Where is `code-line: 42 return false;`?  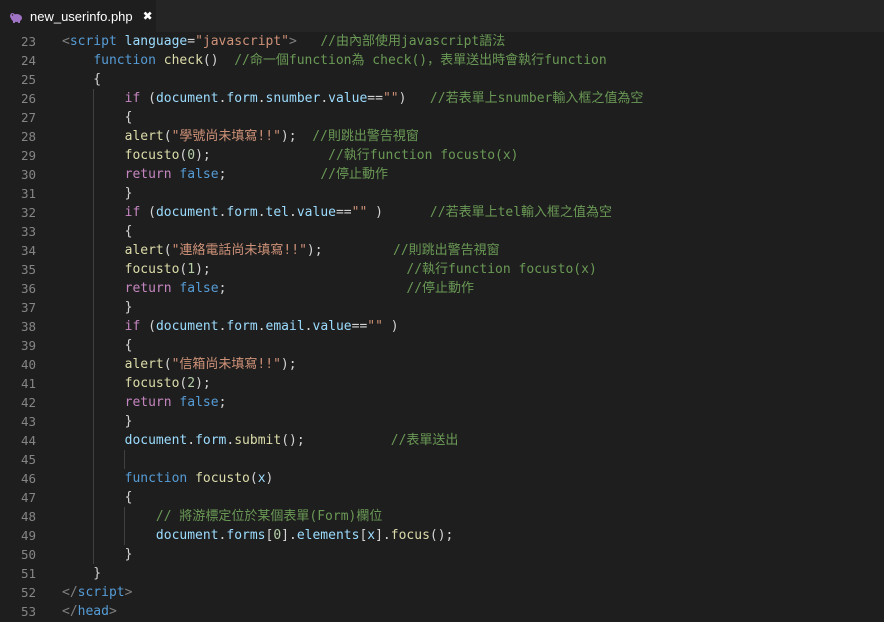 code-line: 42 return false; is located at coordinates (442, 402).